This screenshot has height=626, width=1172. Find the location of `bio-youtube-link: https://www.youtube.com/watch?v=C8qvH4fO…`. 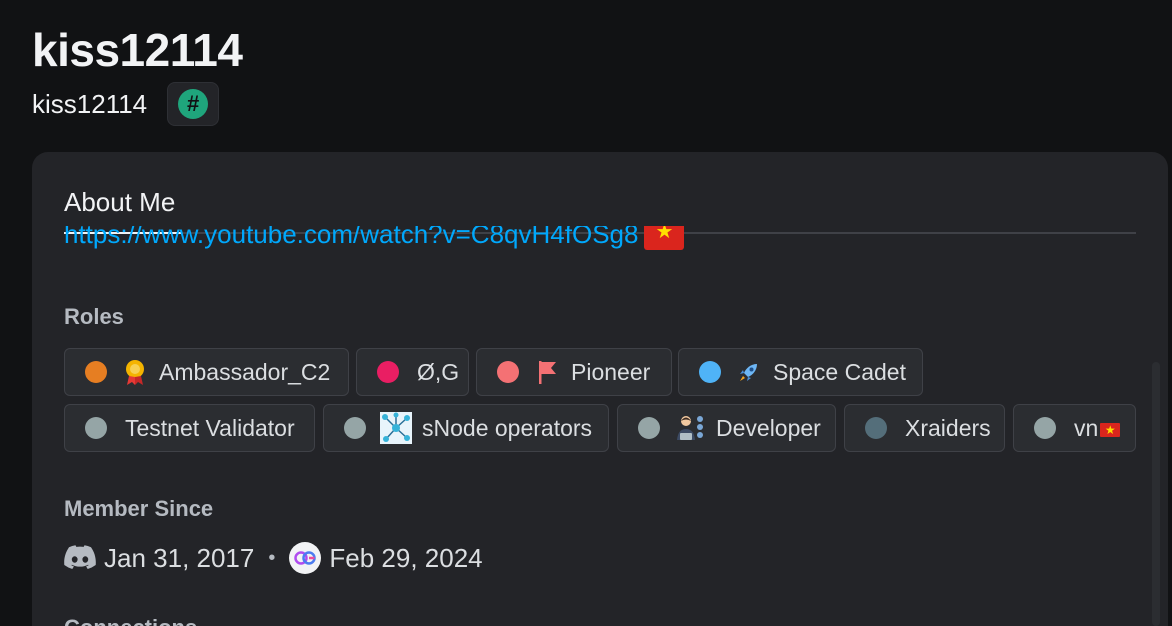

bio-youtube-link: https://www.youtube.com/watch?v=C8qvH4fO… is located at coordinates (351, 238).